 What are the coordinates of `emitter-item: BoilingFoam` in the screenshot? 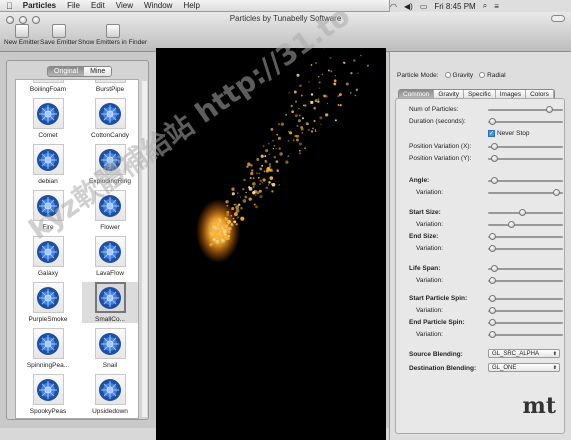 It's located at (48, 86).